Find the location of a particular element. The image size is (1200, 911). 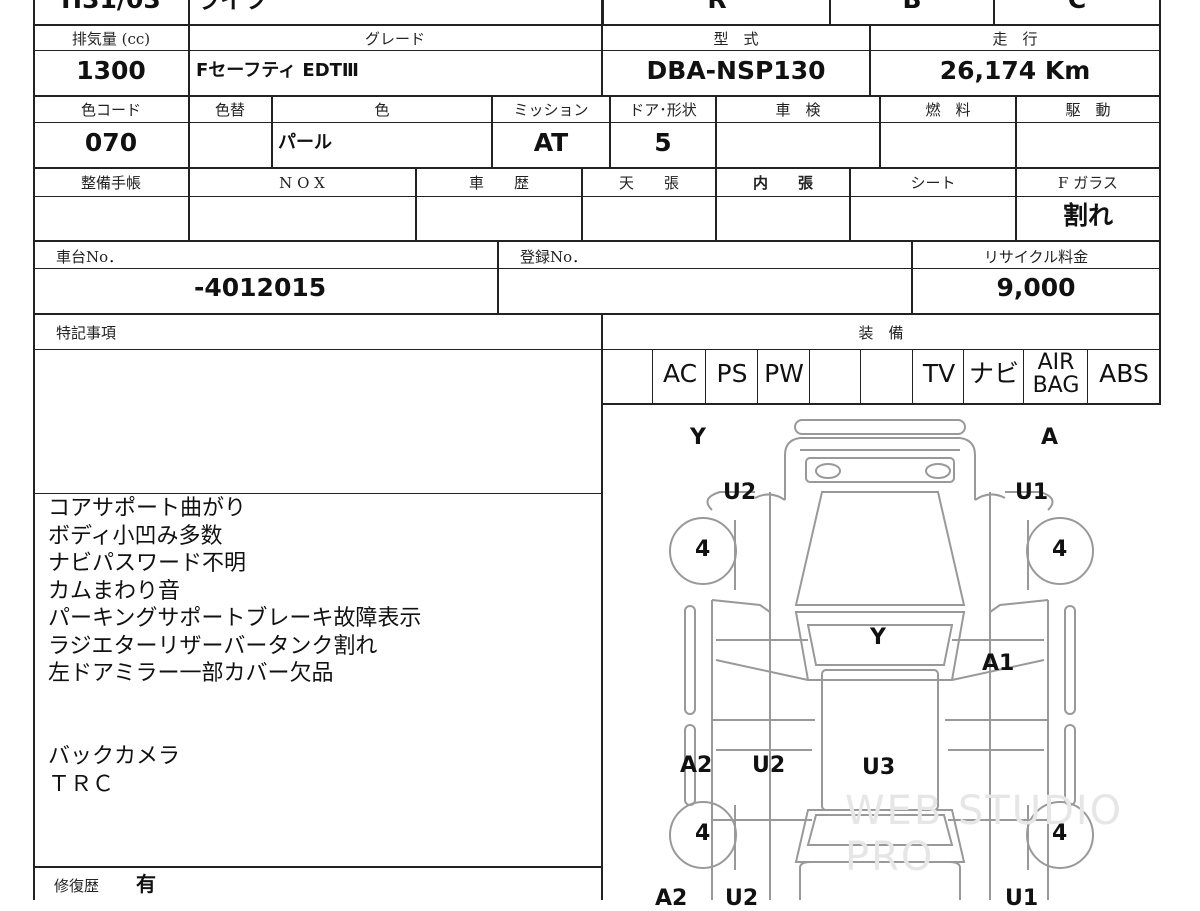

auction-date: H31/03 is located at coordinates (111, 11).